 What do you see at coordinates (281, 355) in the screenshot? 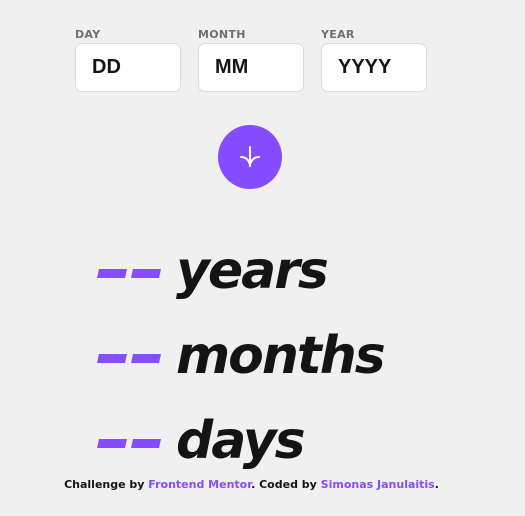
I see `months-unit: months` at bounding box center [281, 355].